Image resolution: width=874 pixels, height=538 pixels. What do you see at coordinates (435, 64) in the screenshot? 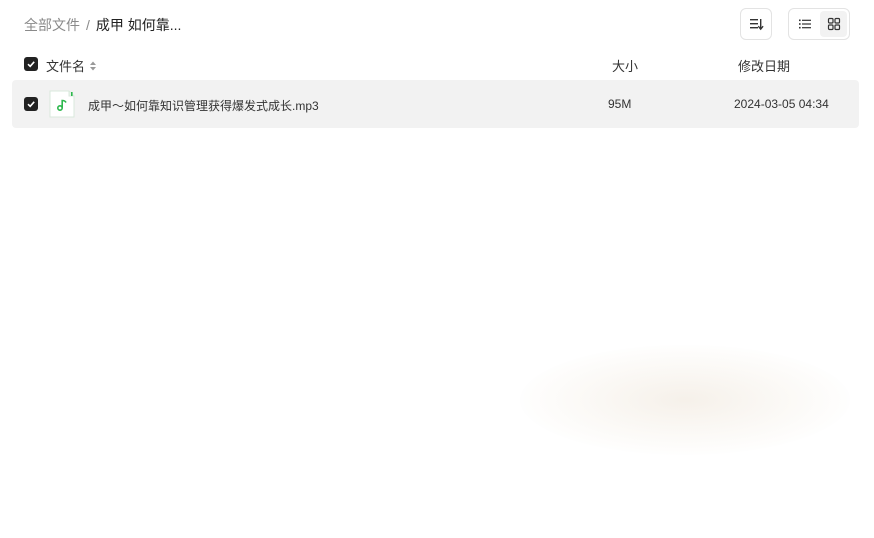
I see `table-header: 文件名 大小 修改日期` at bounding box center [435, 64].